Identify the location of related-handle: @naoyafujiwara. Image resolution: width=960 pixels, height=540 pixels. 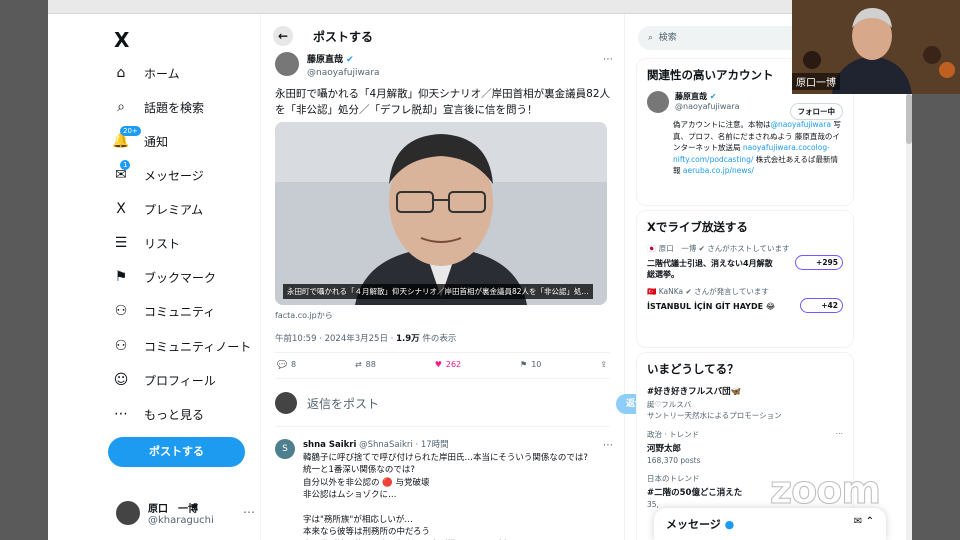
(707, 106).